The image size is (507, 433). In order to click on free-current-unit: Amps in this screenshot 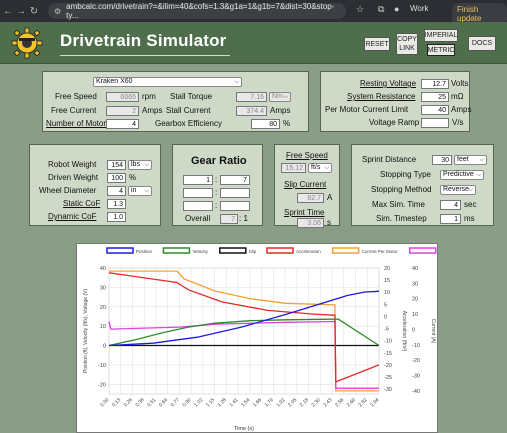, I will do `click(152, 110)`.